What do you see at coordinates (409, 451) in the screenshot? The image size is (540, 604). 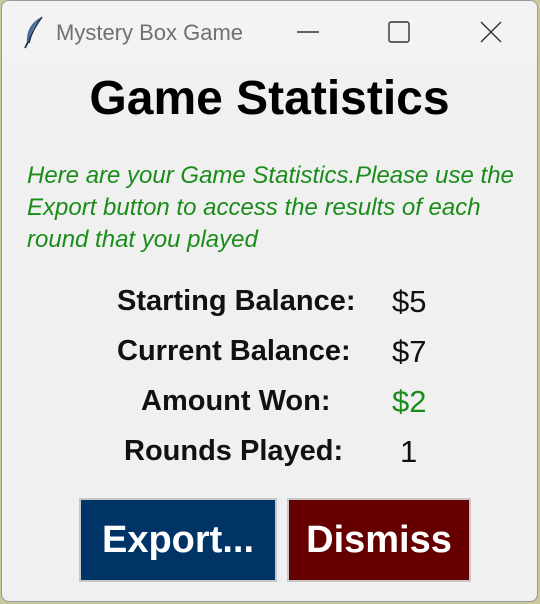 I see `rounds-played-value: 1` at bounding box center [409, 451].